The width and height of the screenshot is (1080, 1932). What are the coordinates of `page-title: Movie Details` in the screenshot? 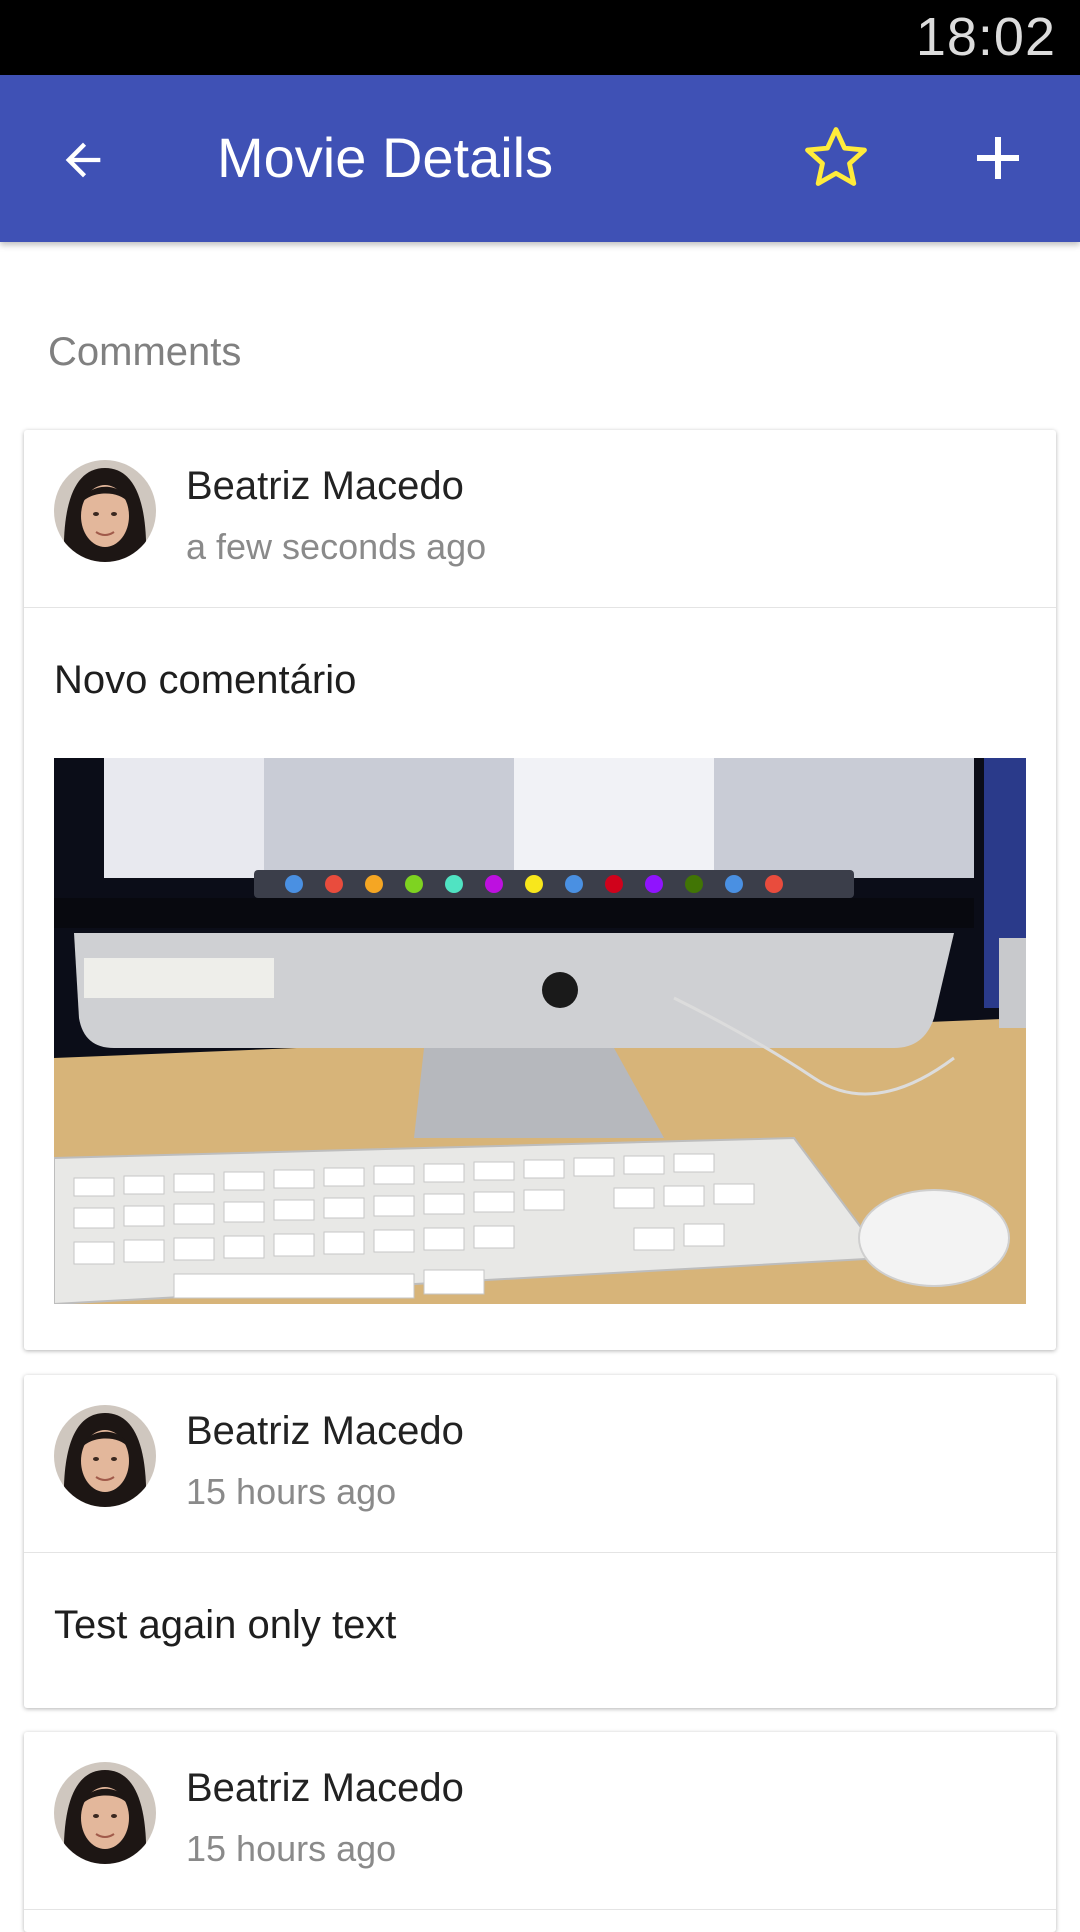 It's located at (385, 157).